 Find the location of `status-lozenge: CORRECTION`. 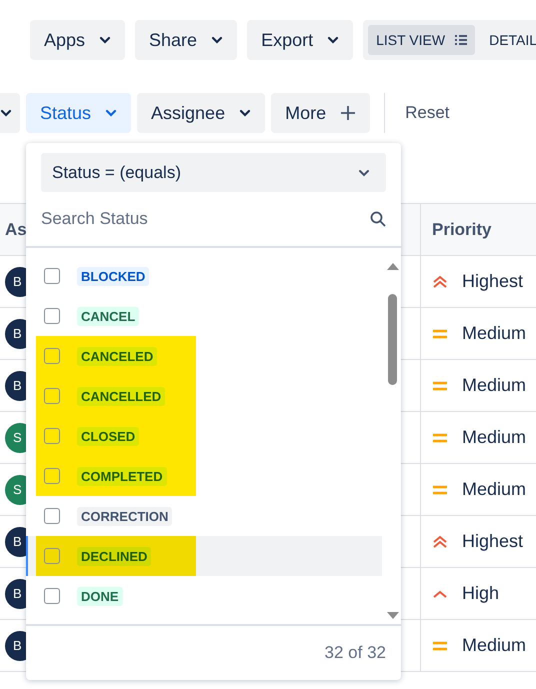

status-lozenge: CORRECTION is located at coordinates (124, 516).